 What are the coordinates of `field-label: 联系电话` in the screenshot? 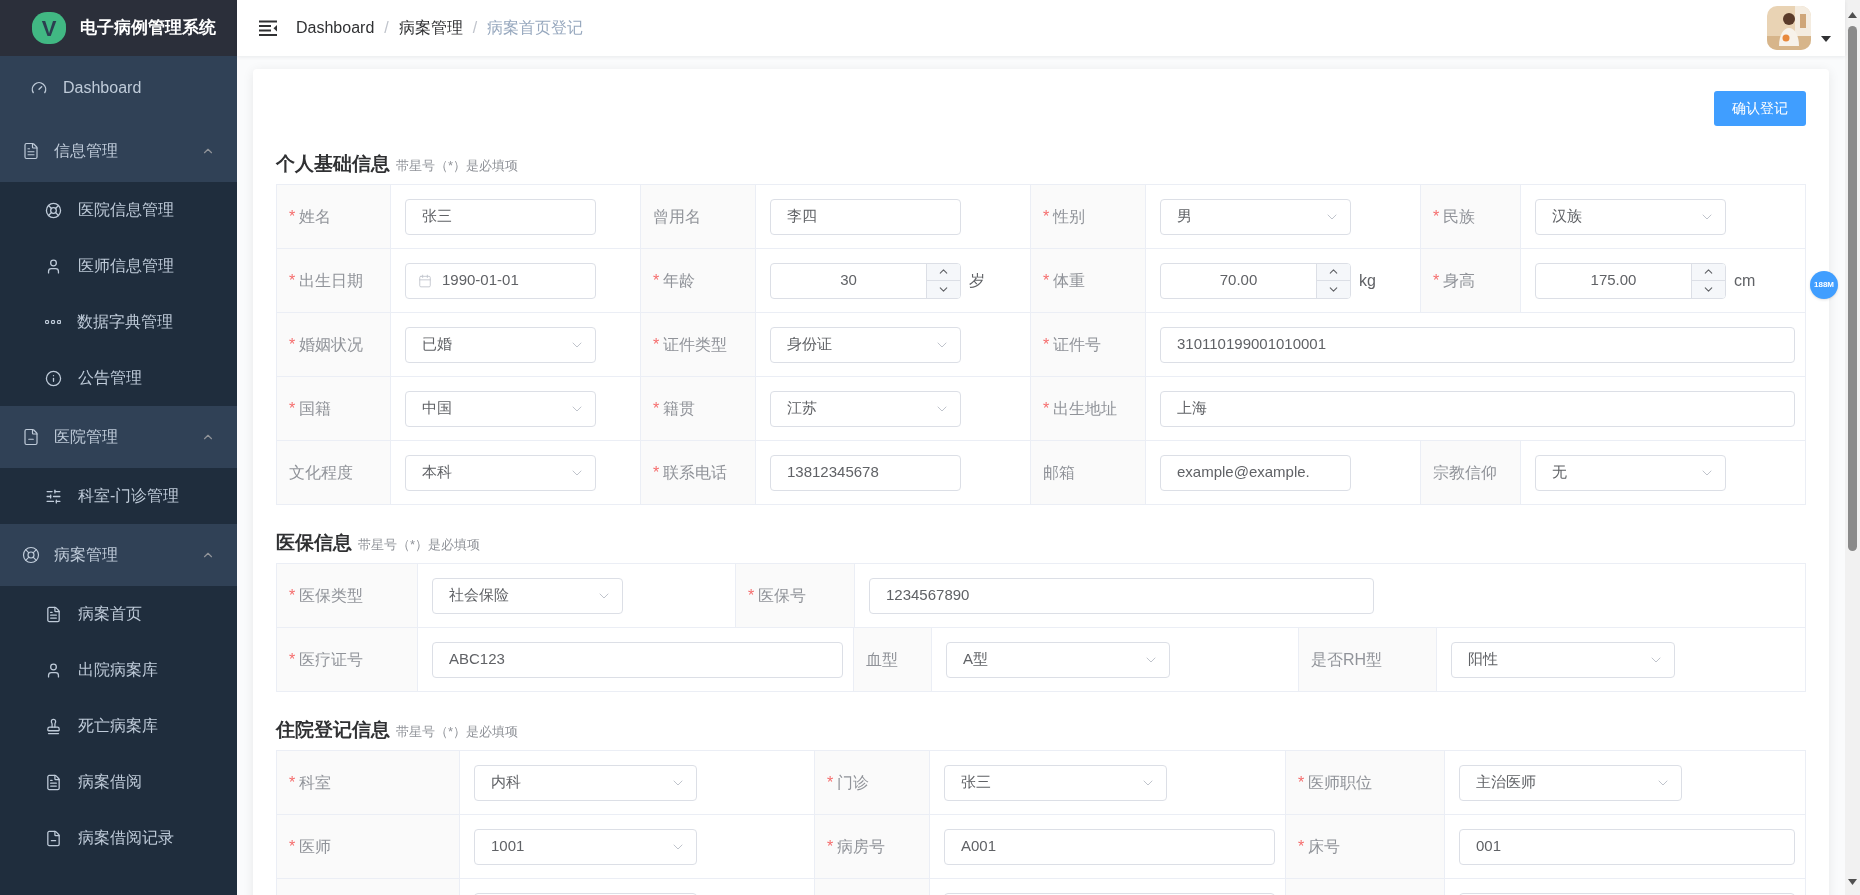 It's located at (695, 472).